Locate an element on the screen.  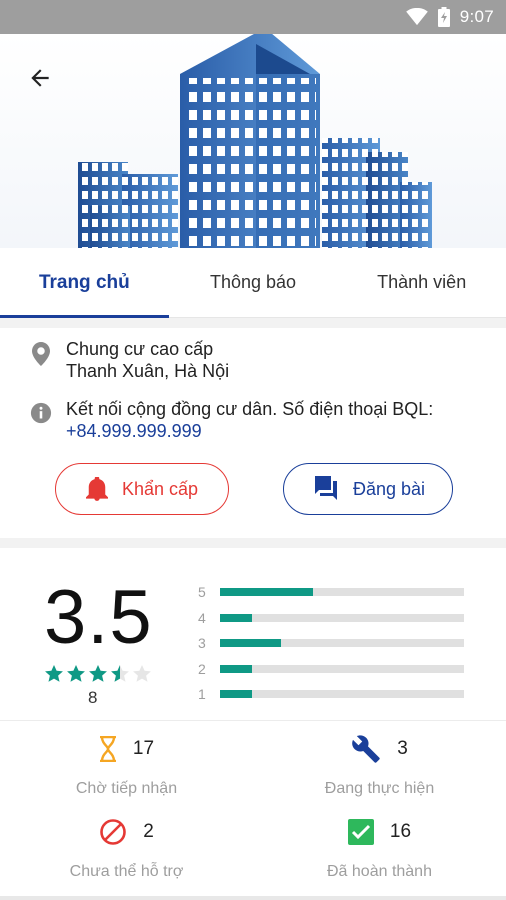
stat-pending: 17 Chờ tiếp nhận is located at coordinates (126, 765).